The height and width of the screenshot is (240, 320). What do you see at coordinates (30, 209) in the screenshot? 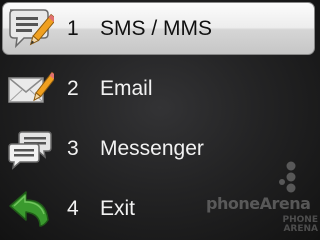
I see `back-arrow-icon` at bounding box center [30, 209].